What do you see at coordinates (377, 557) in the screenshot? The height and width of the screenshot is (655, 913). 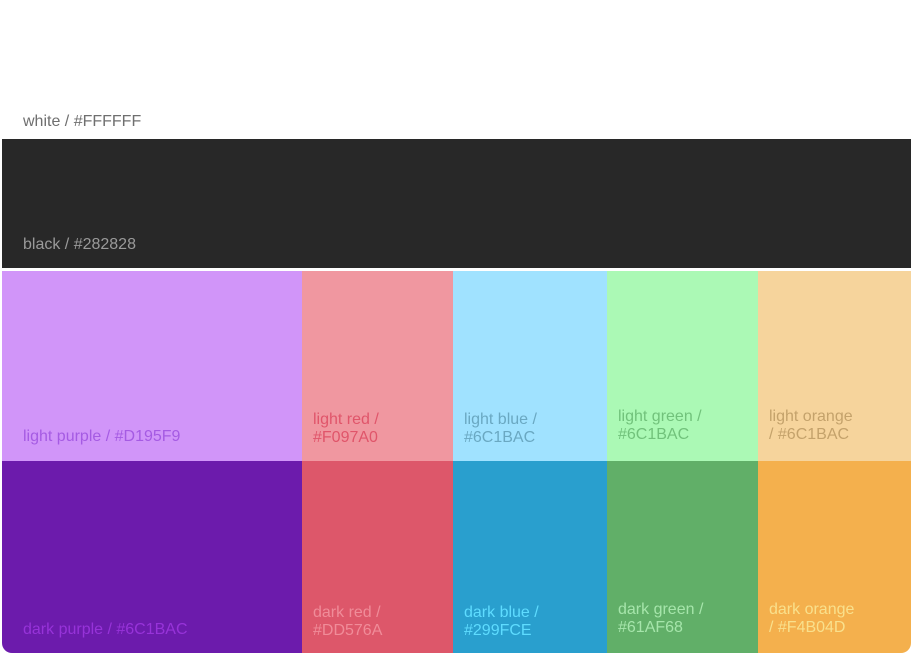 I see `dark-red-swatch: dark red / #DD576A` at bounding box center [377, 557].